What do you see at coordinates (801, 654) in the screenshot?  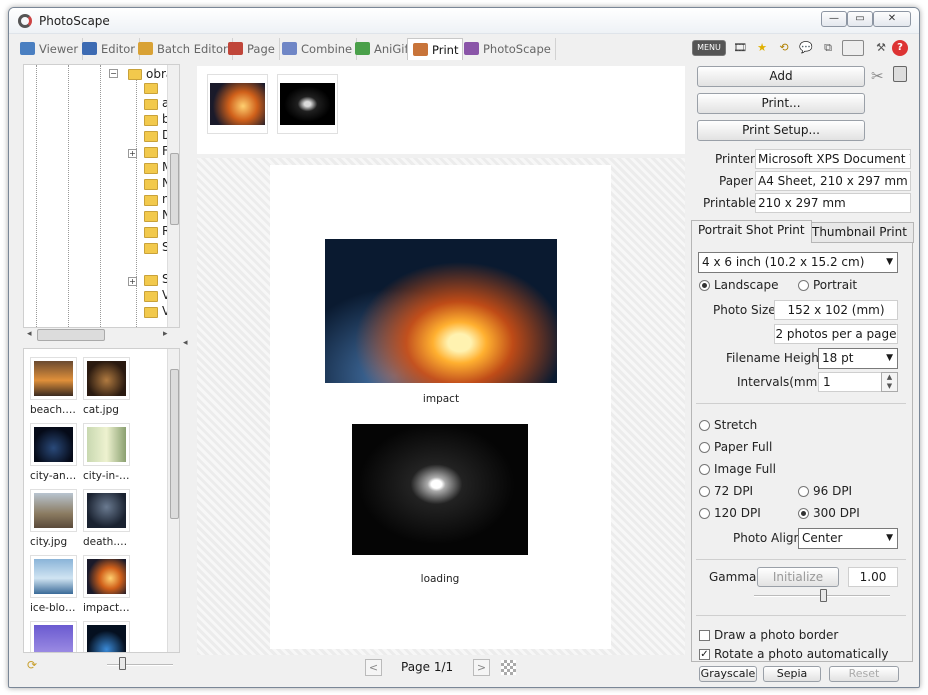 I see `rotate-auto-label: Rotate a photo automatically` at bounding box center [801, 654].